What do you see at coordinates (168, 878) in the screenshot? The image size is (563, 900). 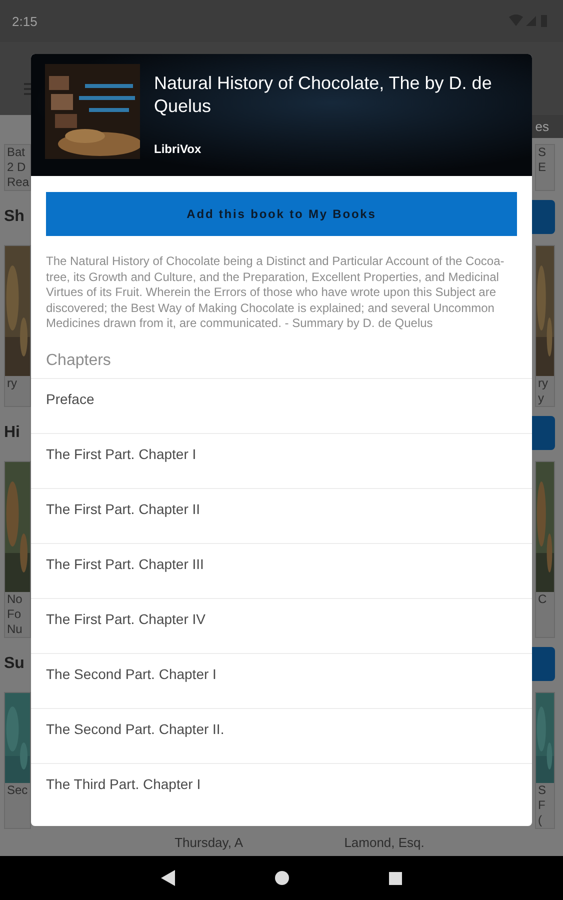 I see `back-icon` at bounding box center [168, 878].